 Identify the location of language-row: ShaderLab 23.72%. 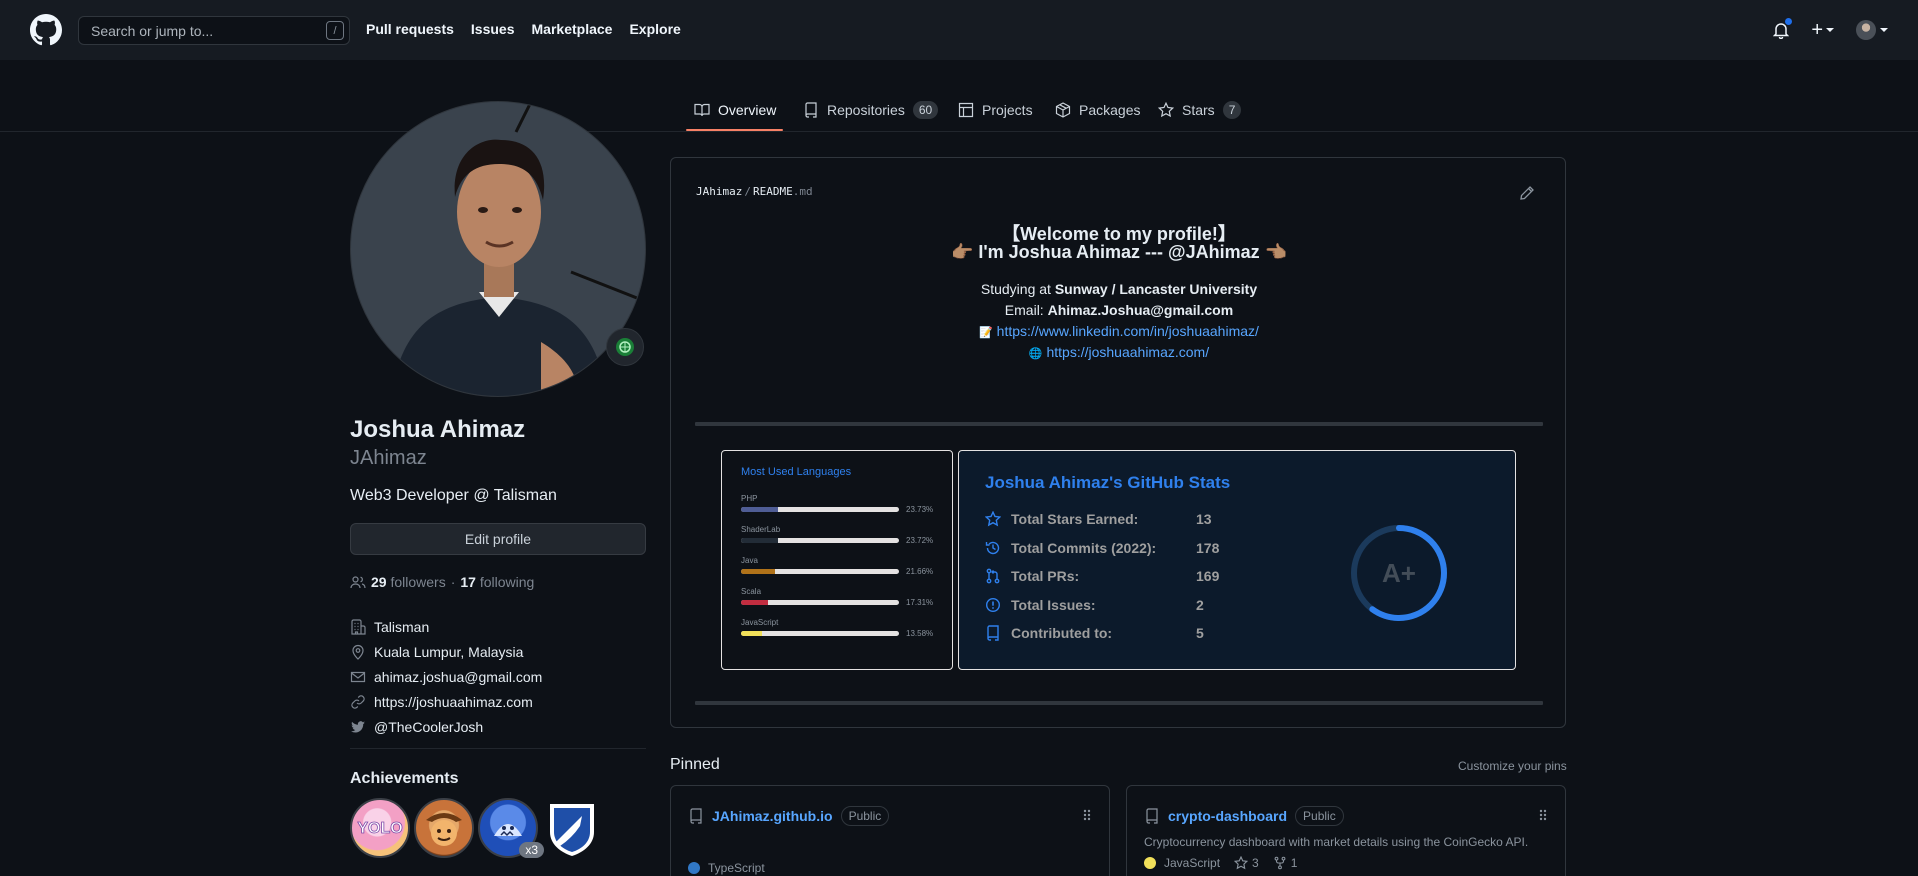
(841, 535).